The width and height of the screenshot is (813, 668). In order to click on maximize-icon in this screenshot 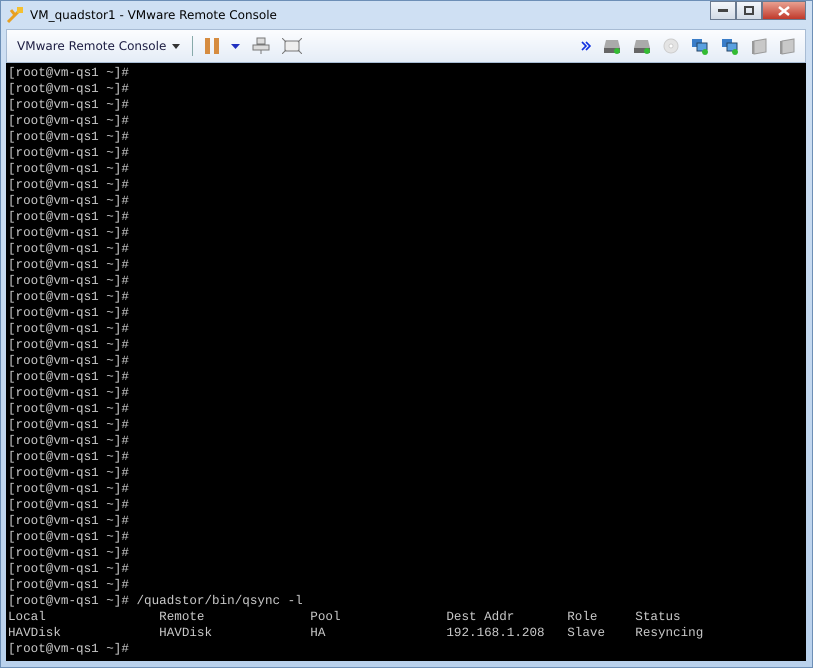, I will do `click(749, 10)`.